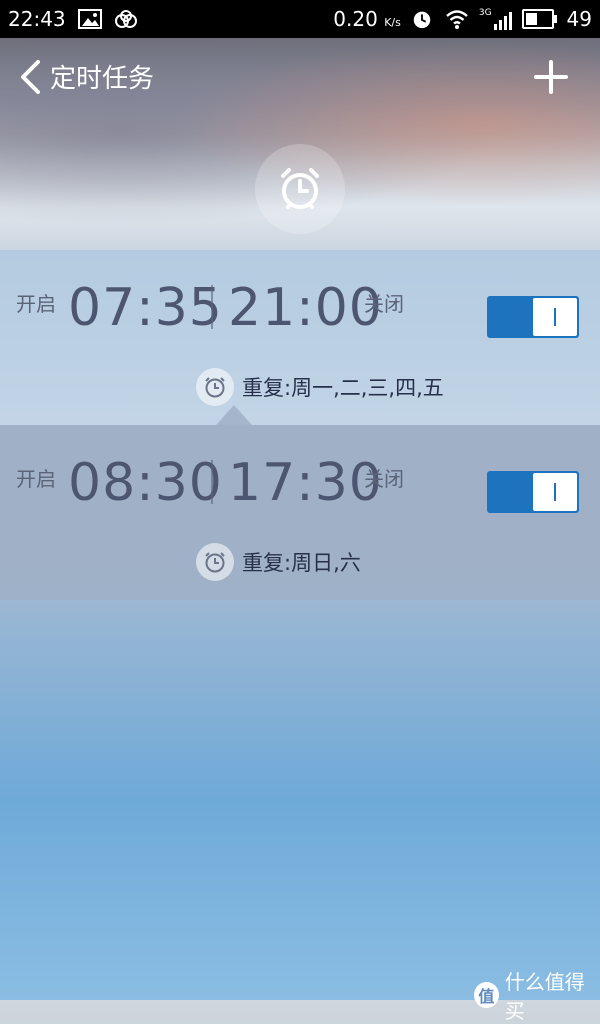 The height and width of the screenshot is (1024, 600). I want to click on plus-icon, so click(551, 77).